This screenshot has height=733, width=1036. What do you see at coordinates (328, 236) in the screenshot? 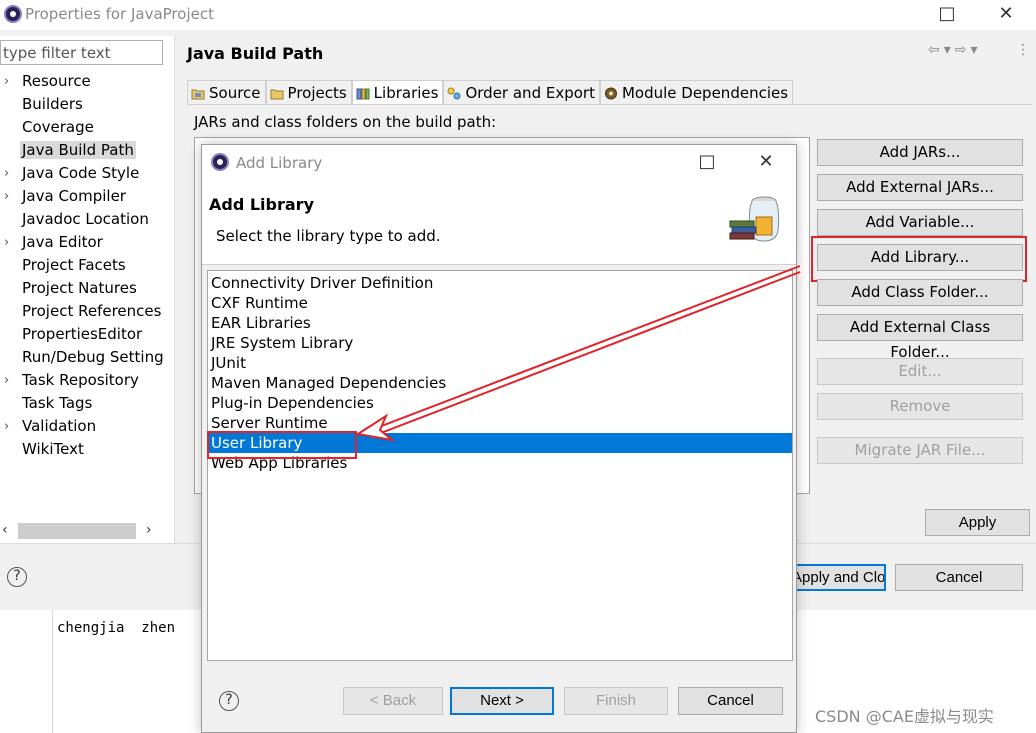
I see `dialog-subtitle: Select the library type to add.` at bounding box center [328, 236].